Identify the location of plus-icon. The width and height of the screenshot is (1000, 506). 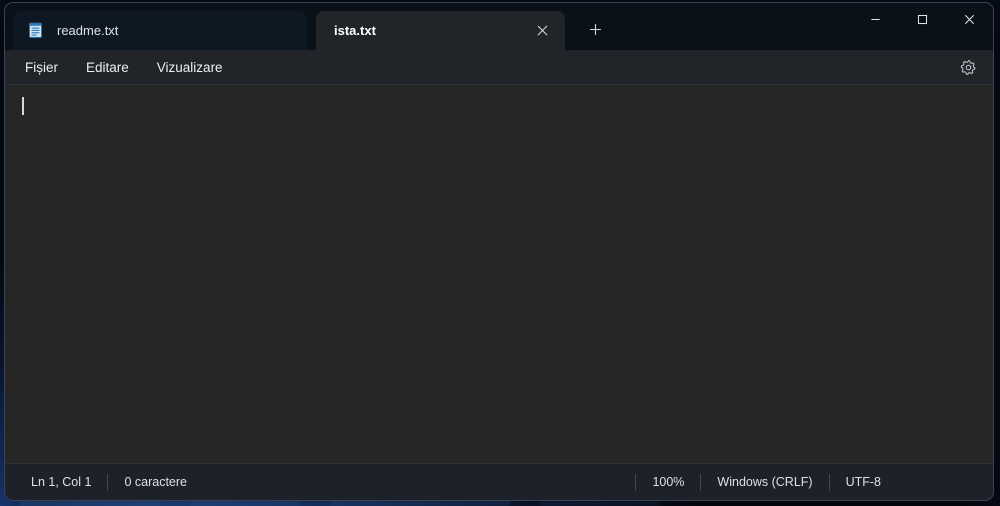
(595, 29).